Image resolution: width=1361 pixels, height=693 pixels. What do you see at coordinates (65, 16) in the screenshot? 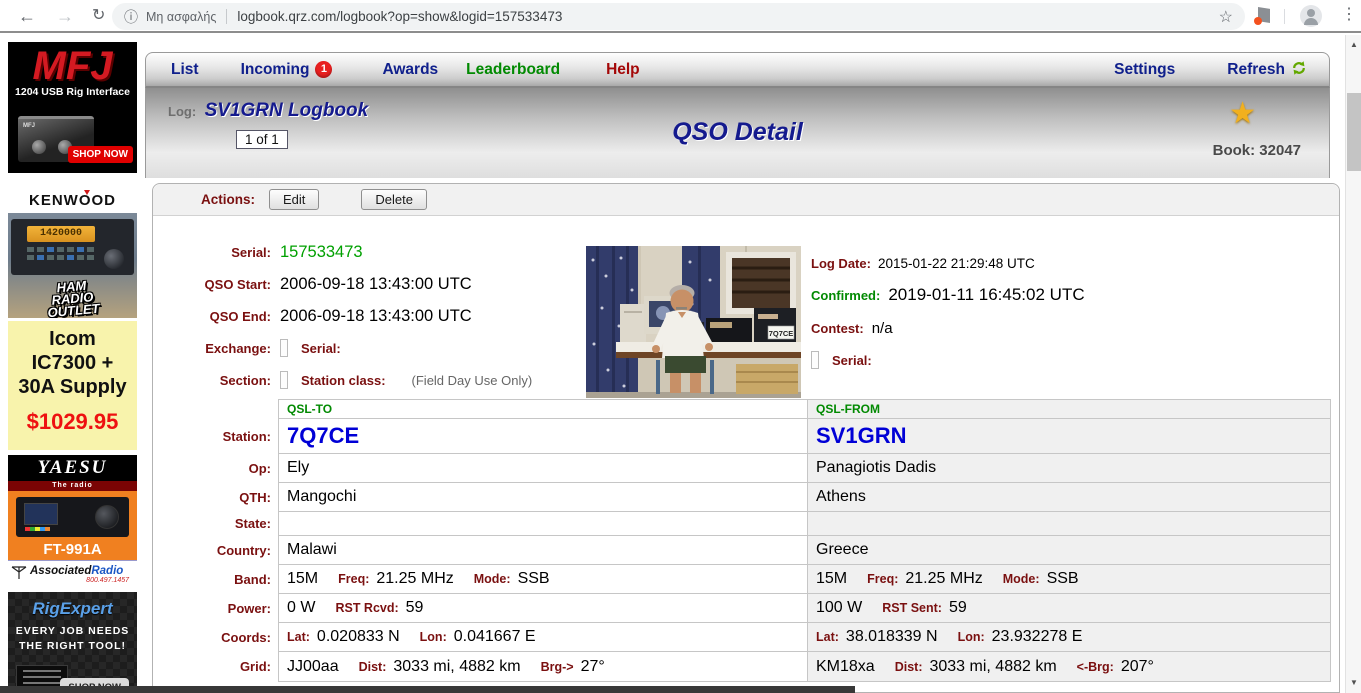
I see `forward-icon: →` at bounding box center [65, 16].